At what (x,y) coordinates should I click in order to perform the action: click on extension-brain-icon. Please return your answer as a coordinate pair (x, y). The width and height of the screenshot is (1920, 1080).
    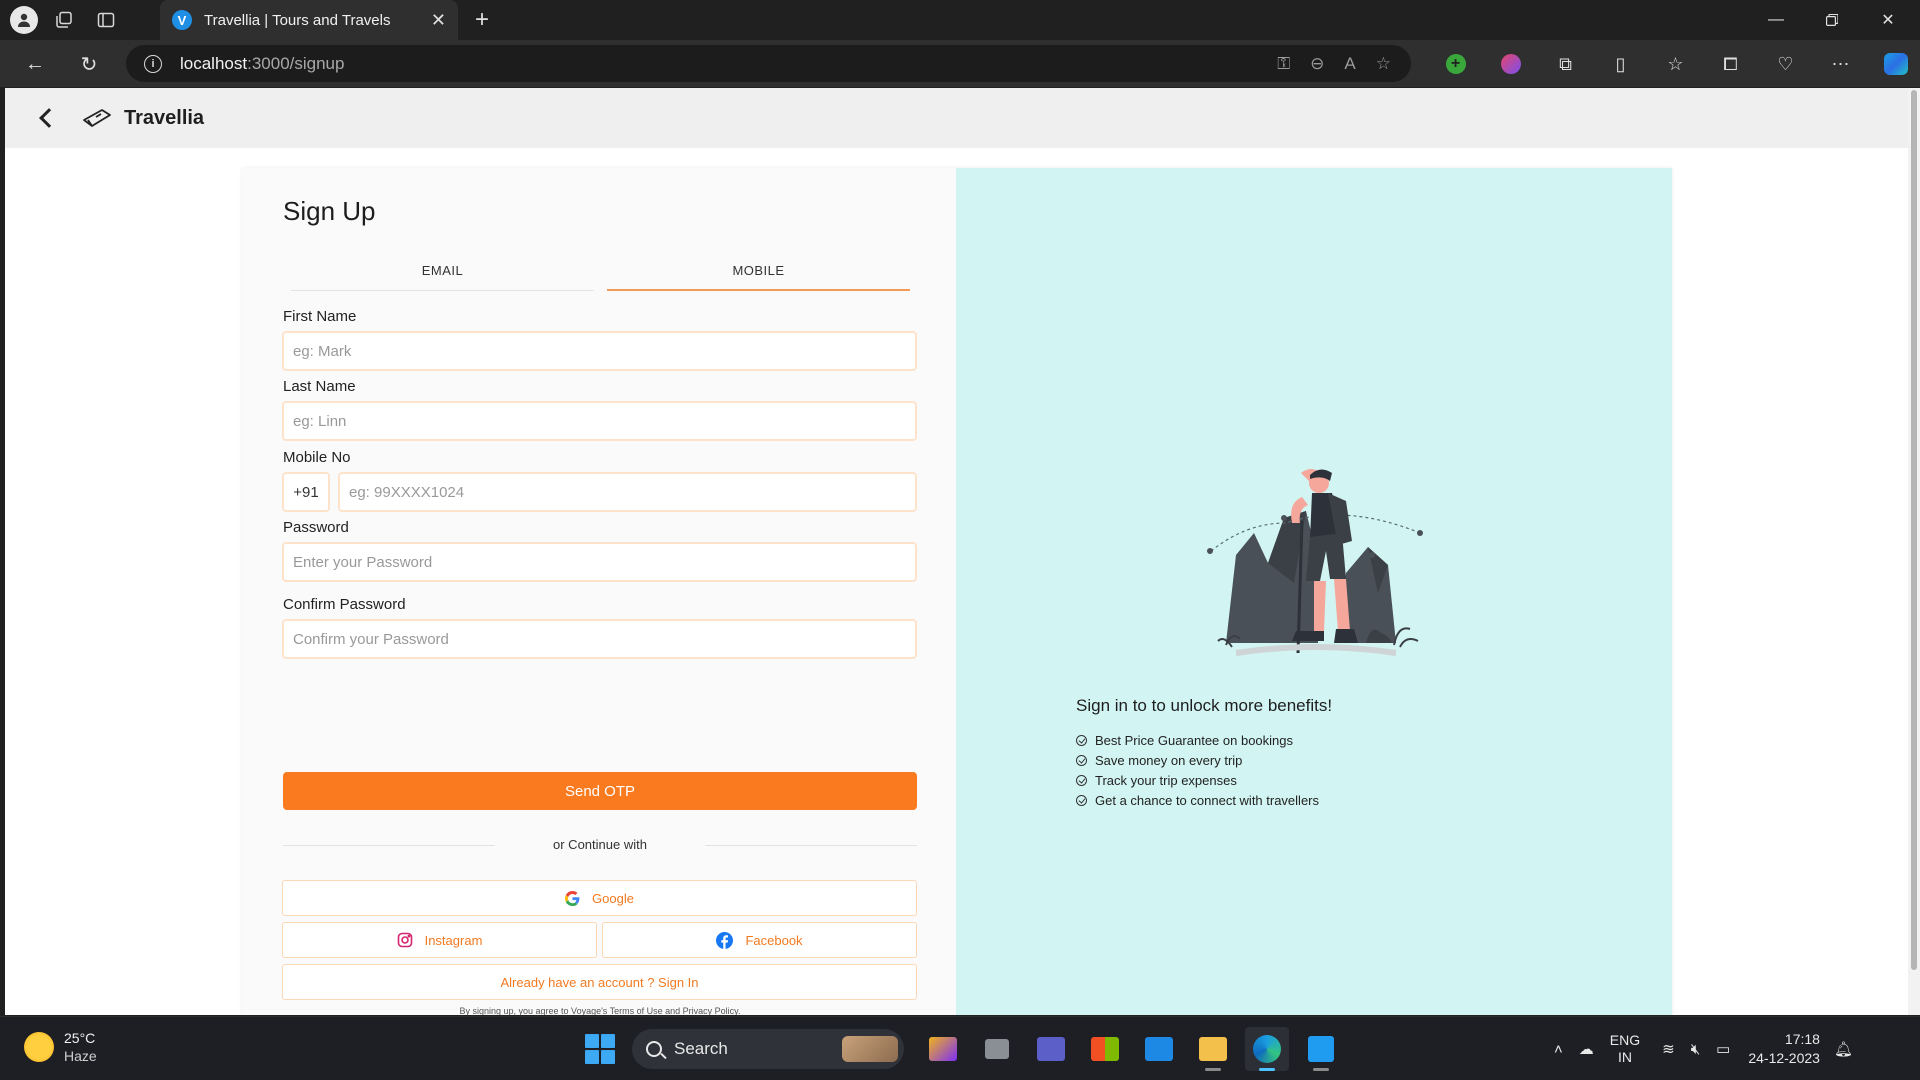
    Looking at the image, I should click on (1510, 64).